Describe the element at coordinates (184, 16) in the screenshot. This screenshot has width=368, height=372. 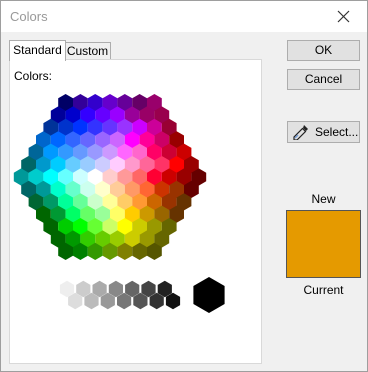
I see `title-bar: Colors` at that location.